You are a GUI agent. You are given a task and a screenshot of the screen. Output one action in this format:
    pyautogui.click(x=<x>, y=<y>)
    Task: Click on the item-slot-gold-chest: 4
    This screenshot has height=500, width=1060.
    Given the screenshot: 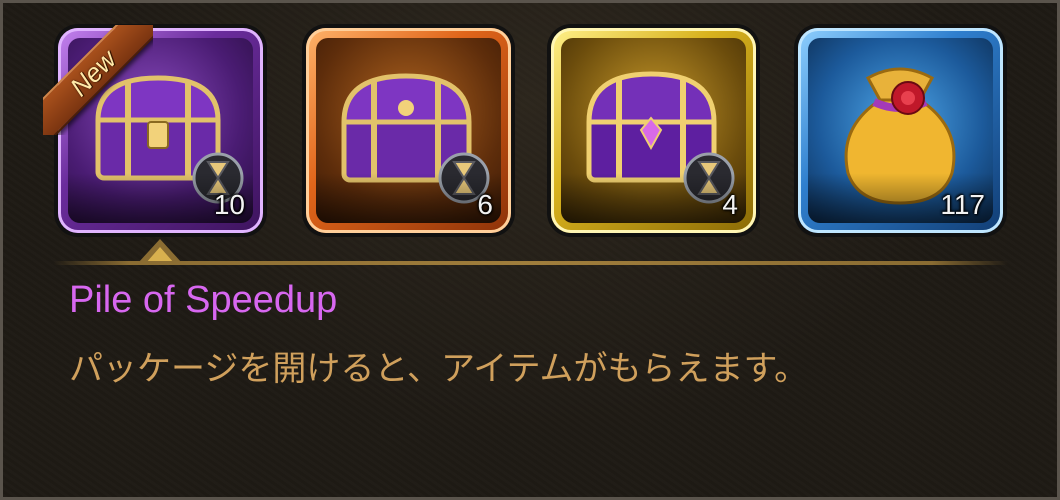 What is the action you would take?
    pyautogui.click(x=653, y=130)
    